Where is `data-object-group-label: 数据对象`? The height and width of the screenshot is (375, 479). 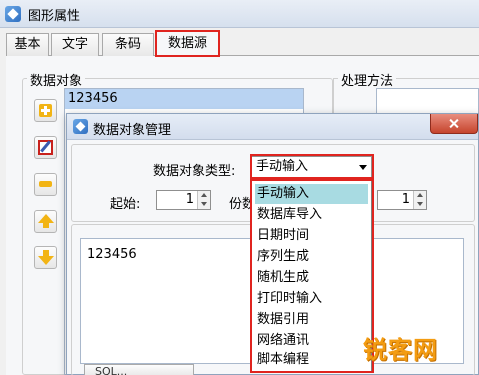
data-object-group-label: 数据对象 is located at coordinates (56, 79).